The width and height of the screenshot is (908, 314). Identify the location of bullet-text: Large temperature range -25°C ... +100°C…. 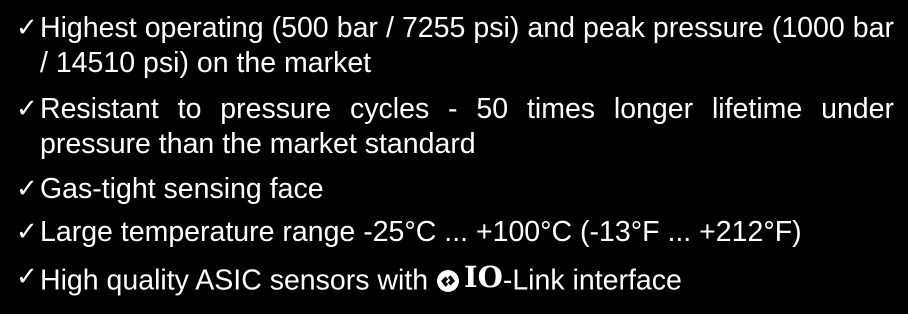
(421, 232).